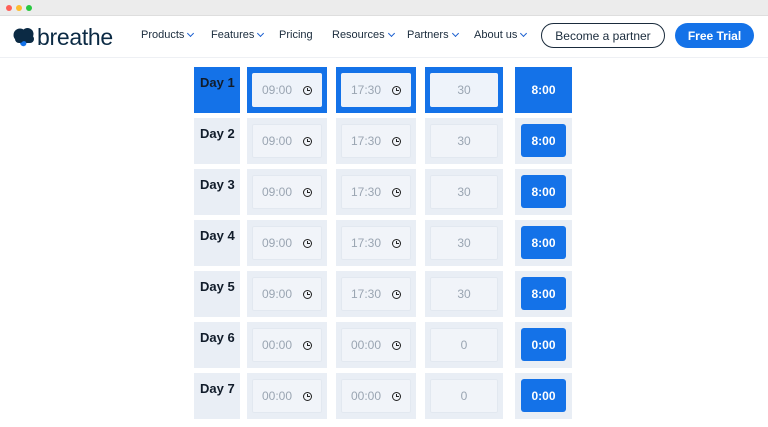 The height and width of the screenshot is (427, 768). I want to click on brand-logo: breathe, so click(62, 37).